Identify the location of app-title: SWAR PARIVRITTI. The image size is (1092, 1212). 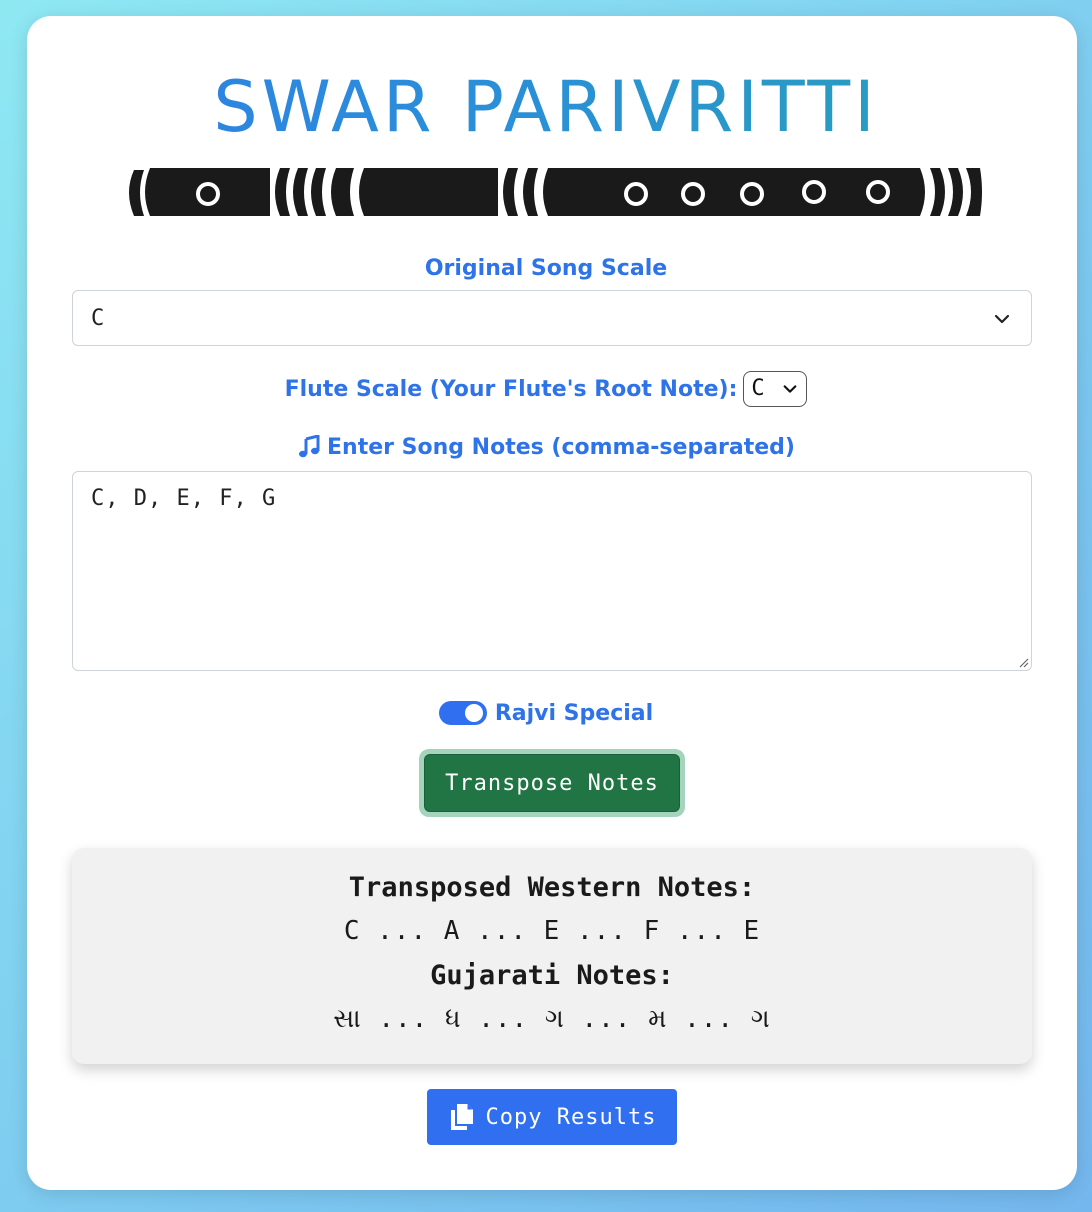
(546, 107).